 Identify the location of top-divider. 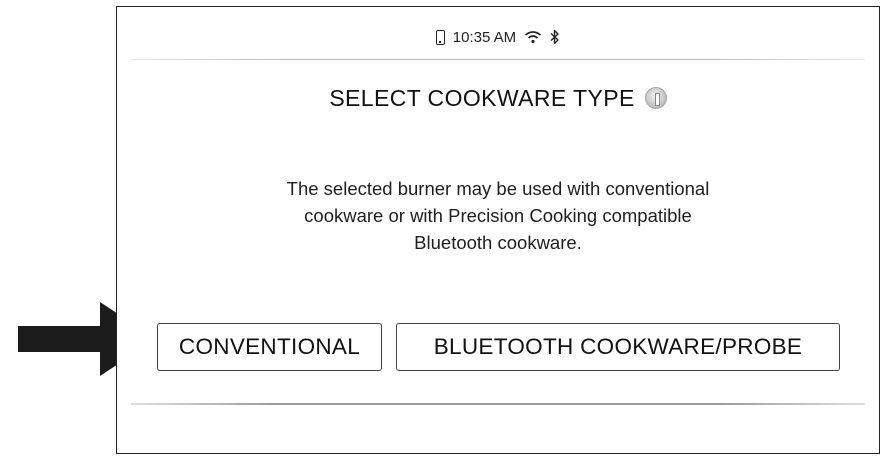
(498, 59).